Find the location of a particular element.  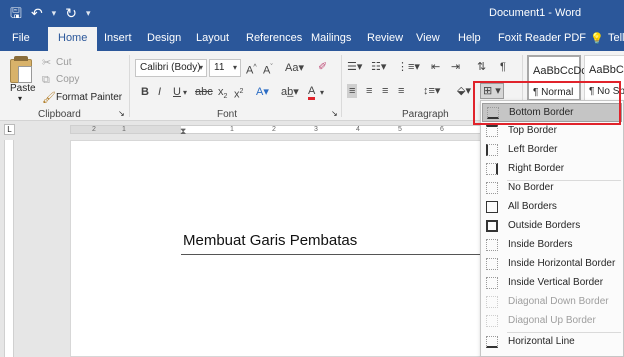

menu-item-label: Inside Horizontal Border is located at coordinates (562, 263).